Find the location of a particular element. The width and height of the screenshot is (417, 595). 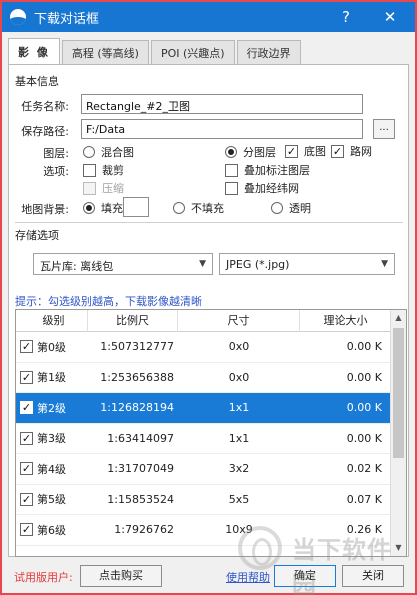

header-scale: 比例尺 is located at coordinates (133, 321).